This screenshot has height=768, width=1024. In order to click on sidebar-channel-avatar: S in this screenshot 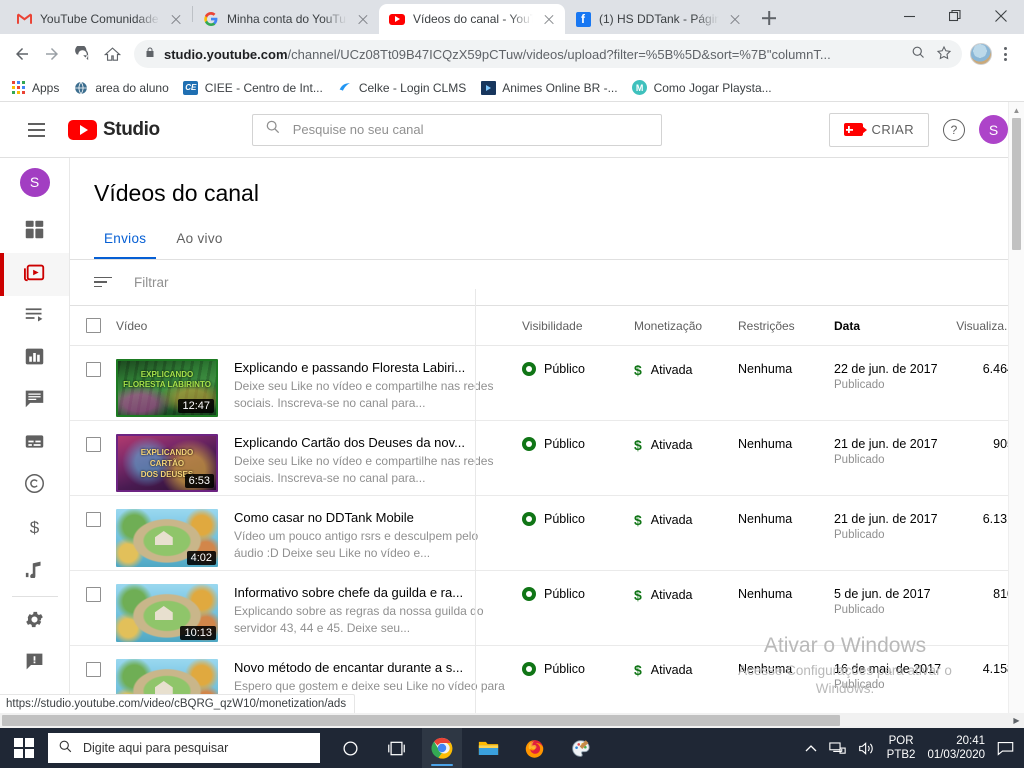, I will do `click(34, 182)`.